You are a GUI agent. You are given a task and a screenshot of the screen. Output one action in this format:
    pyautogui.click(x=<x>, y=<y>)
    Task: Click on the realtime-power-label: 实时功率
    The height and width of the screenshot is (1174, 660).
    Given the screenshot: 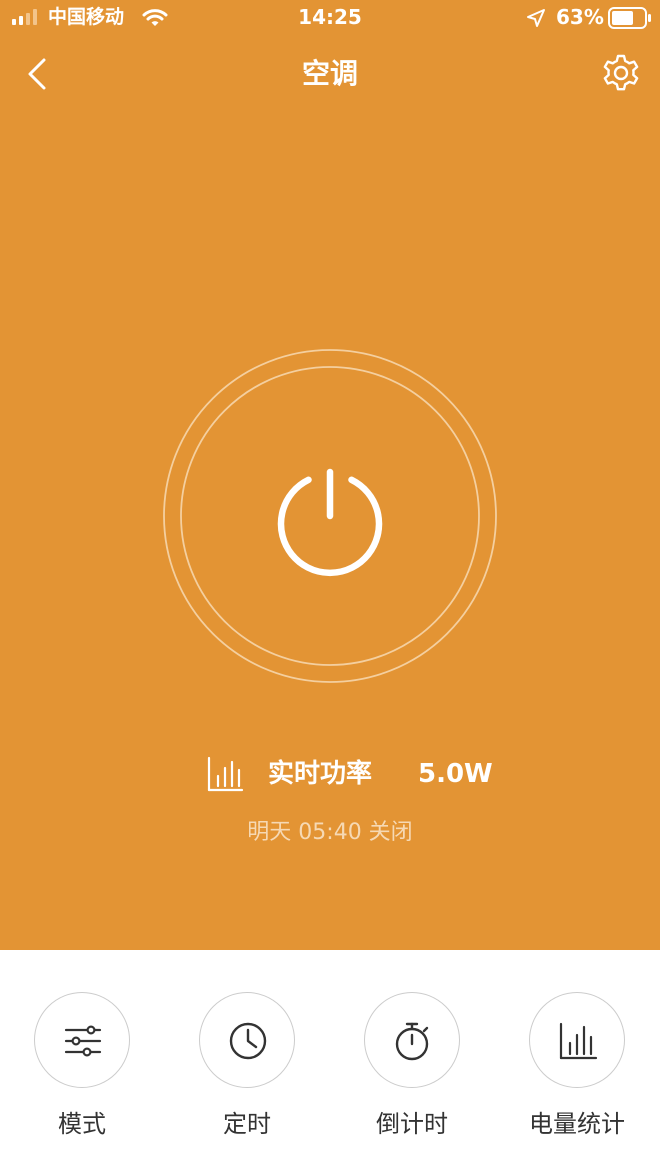 What is the action you would take?
    pyautogui.click(x=320, y=774)
    